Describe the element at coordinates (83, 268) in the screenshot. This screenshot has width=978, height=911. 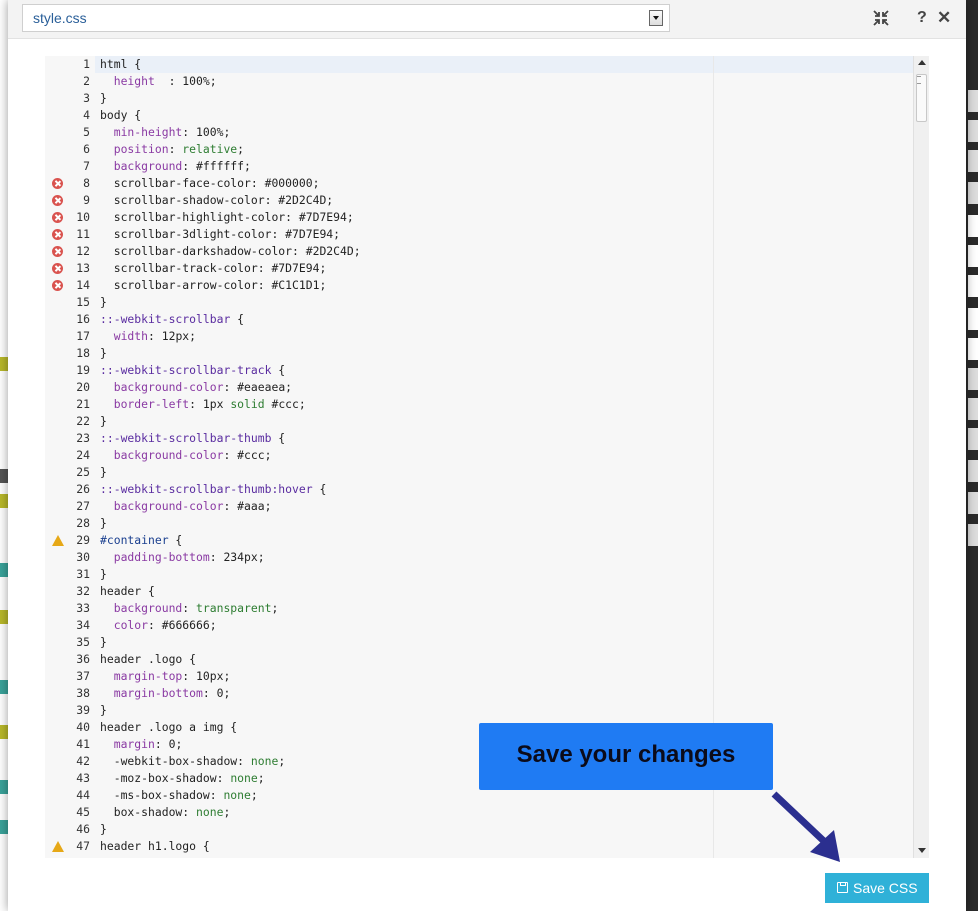
I see `line-number: 13` at that location.